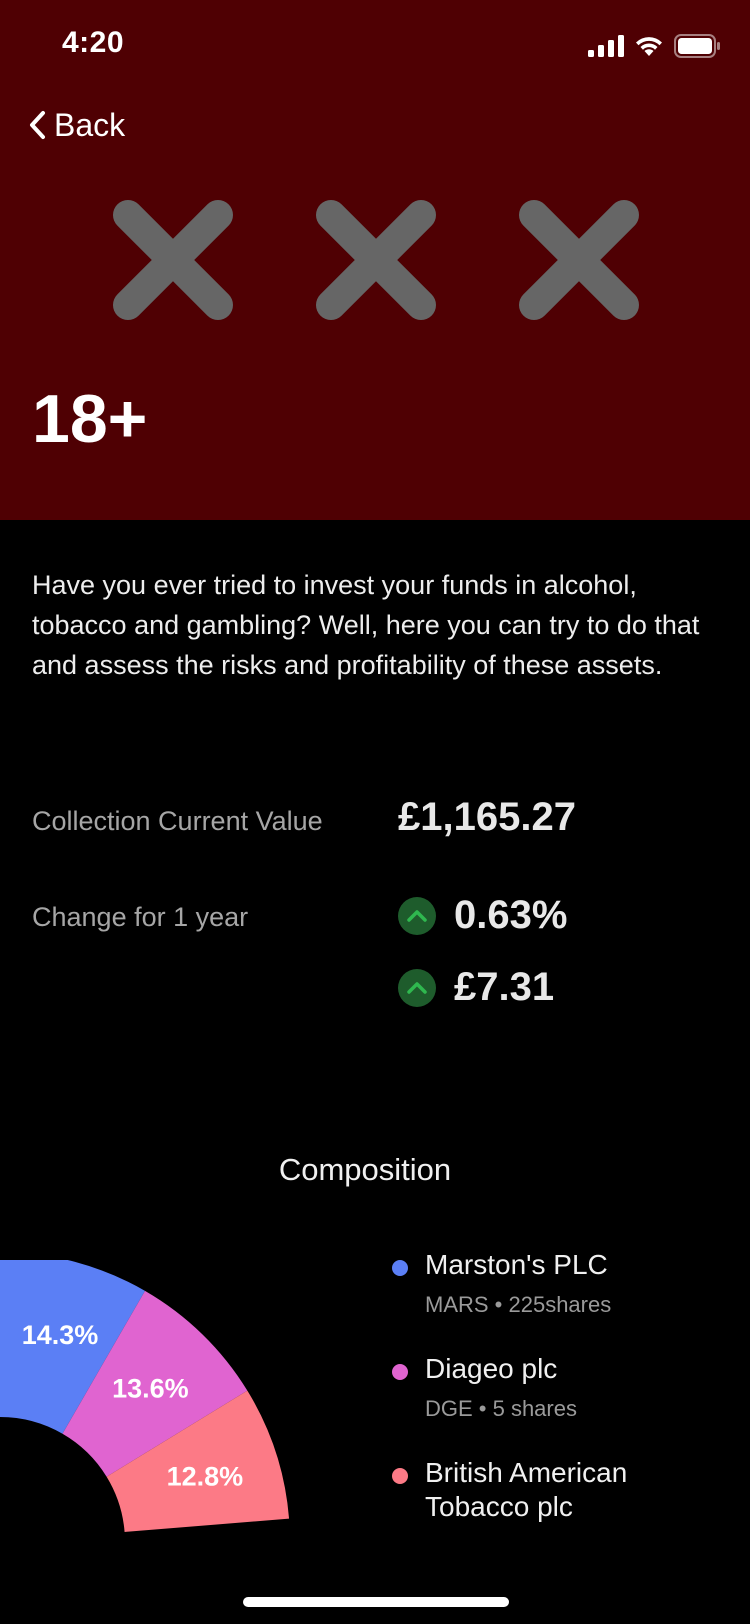 Image resolution: width=750 pixels, height=1624 pixels. I want to click on legend-item-diageo: Diageo plc DGE • 5 shares, so click(560, 1387).